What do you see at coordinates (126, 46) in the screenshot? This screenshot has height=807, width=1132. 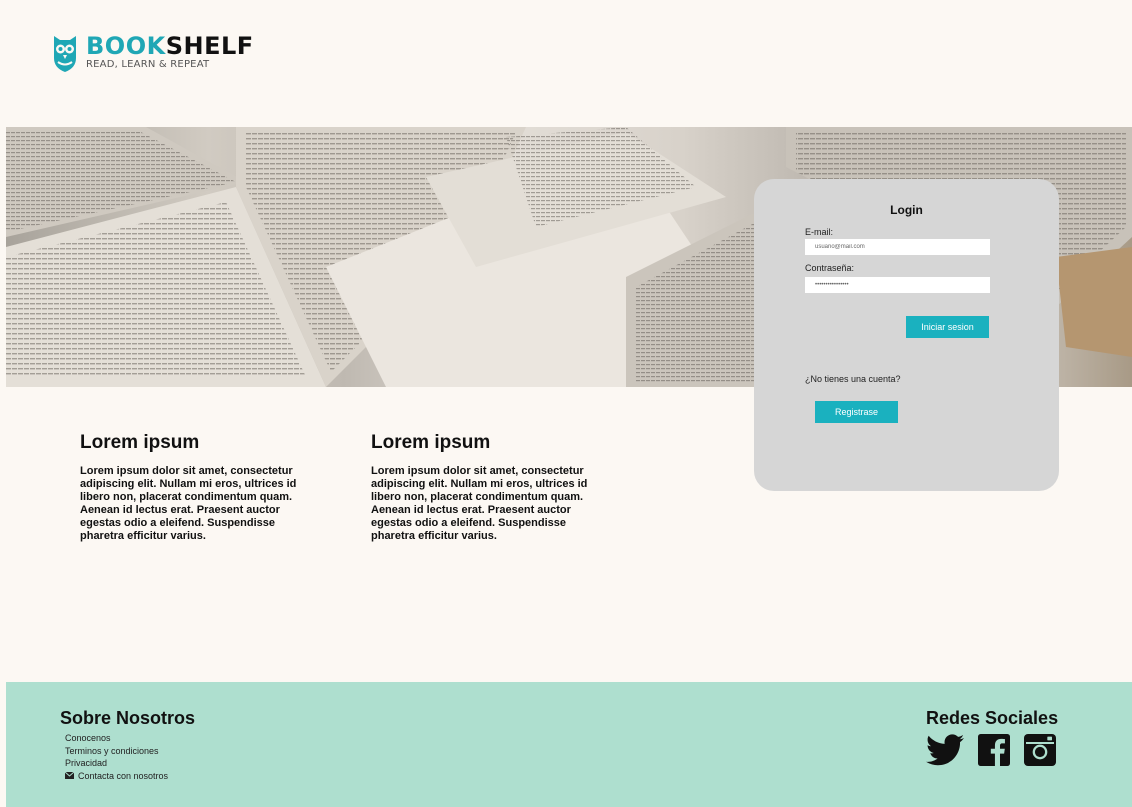 I see `brand-name-part1: BOOK` at bounding box center [126, 46].